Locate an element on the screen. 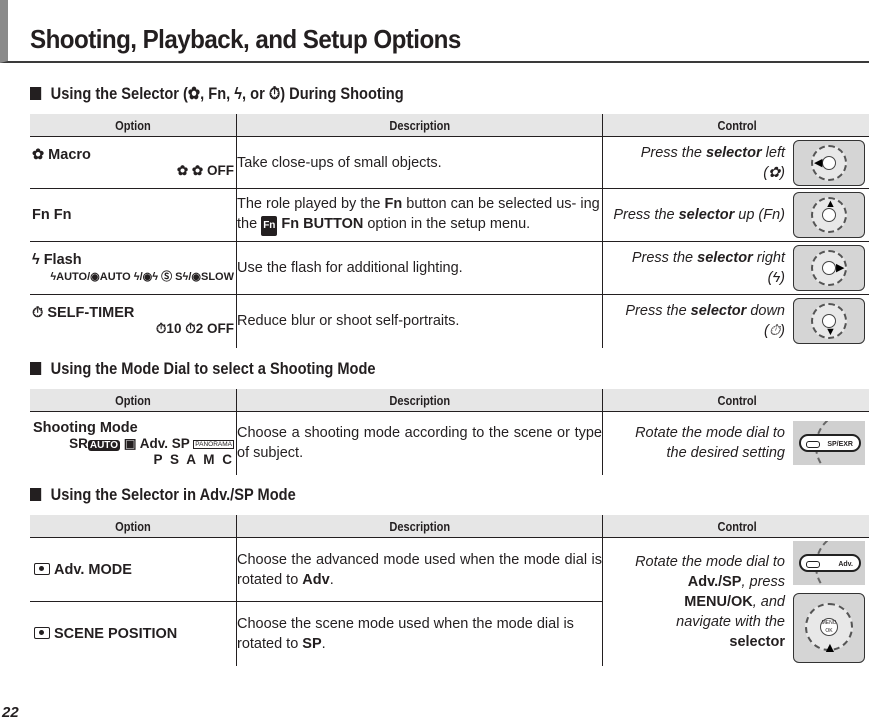 The height and width of the screenshot is (723, 869). option-self-timer-values: ⏱10 ⏱2 OFF is located at coordinates (194, 329).